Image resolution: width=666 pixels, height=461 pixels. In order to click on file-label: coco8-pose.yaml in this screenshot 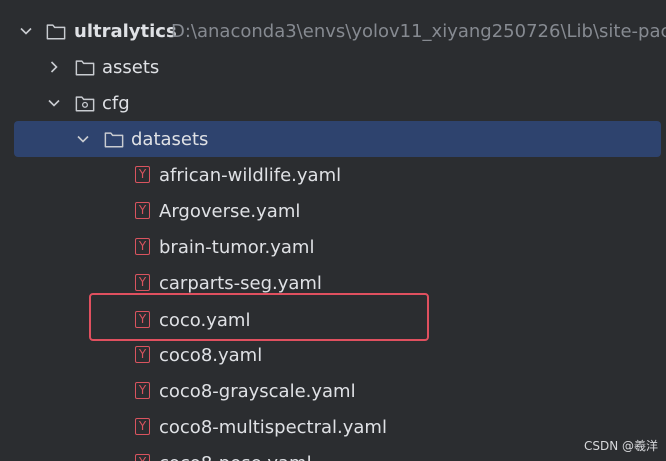, I will do `click(235, 457)`.